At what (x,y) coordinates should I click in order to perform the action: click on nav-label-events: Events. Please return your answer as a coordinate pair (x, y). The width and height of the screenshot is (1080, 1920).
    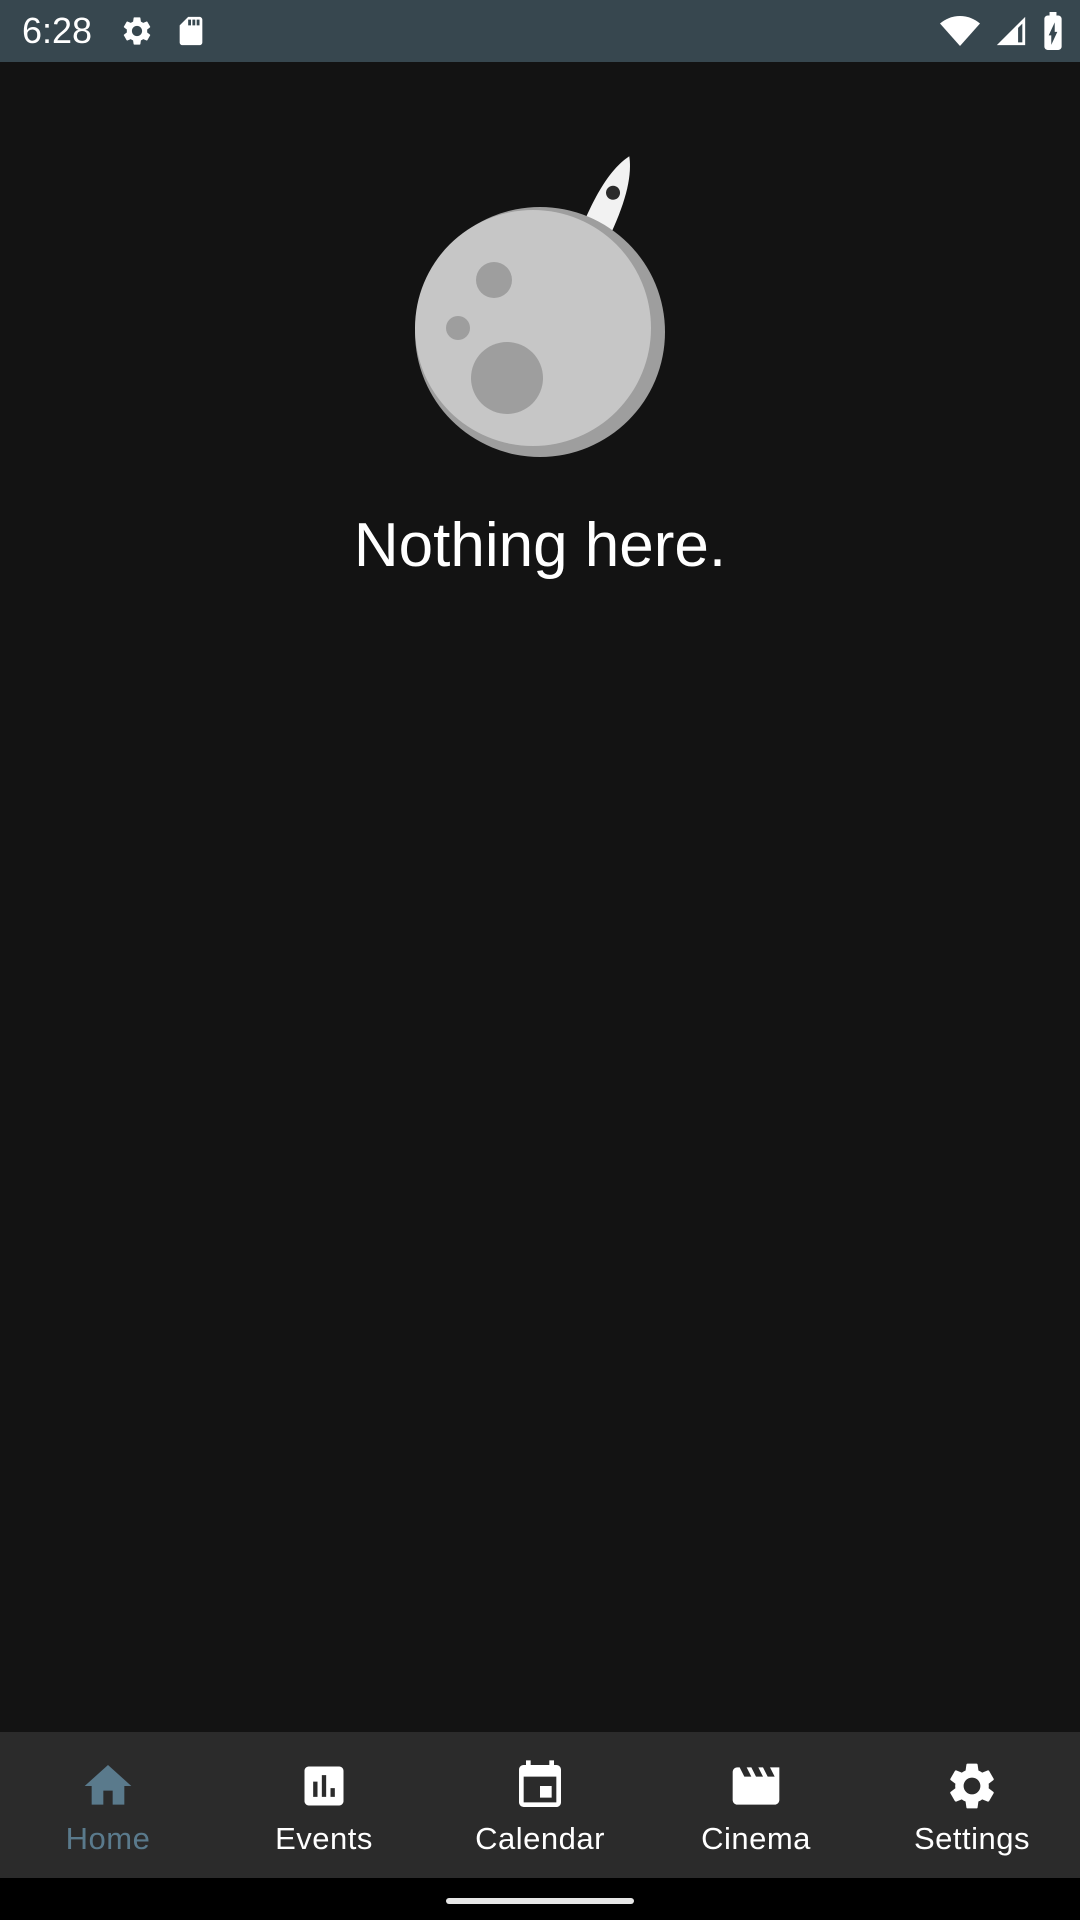
    Looking at the image, I should click on (324, 1838).